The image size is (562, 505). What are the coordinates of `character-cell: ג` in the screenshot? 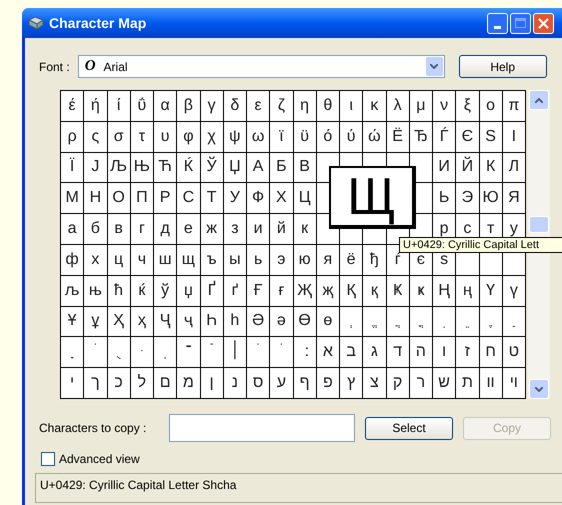 It's located at (374, 352).